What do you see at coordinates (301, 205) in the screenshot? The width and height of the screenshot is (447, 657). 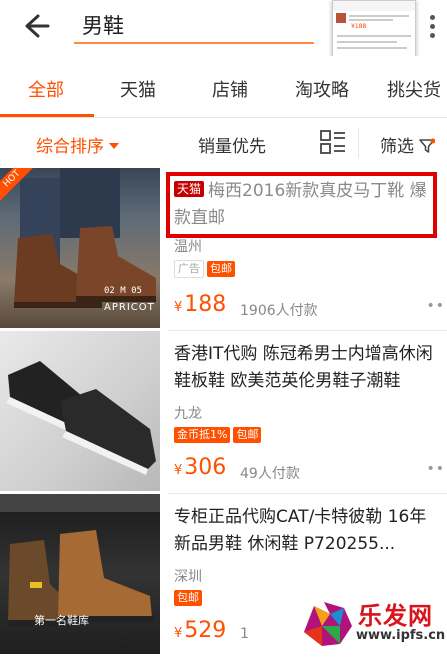 I see `highlight-box` at bounding box center [301, 205].